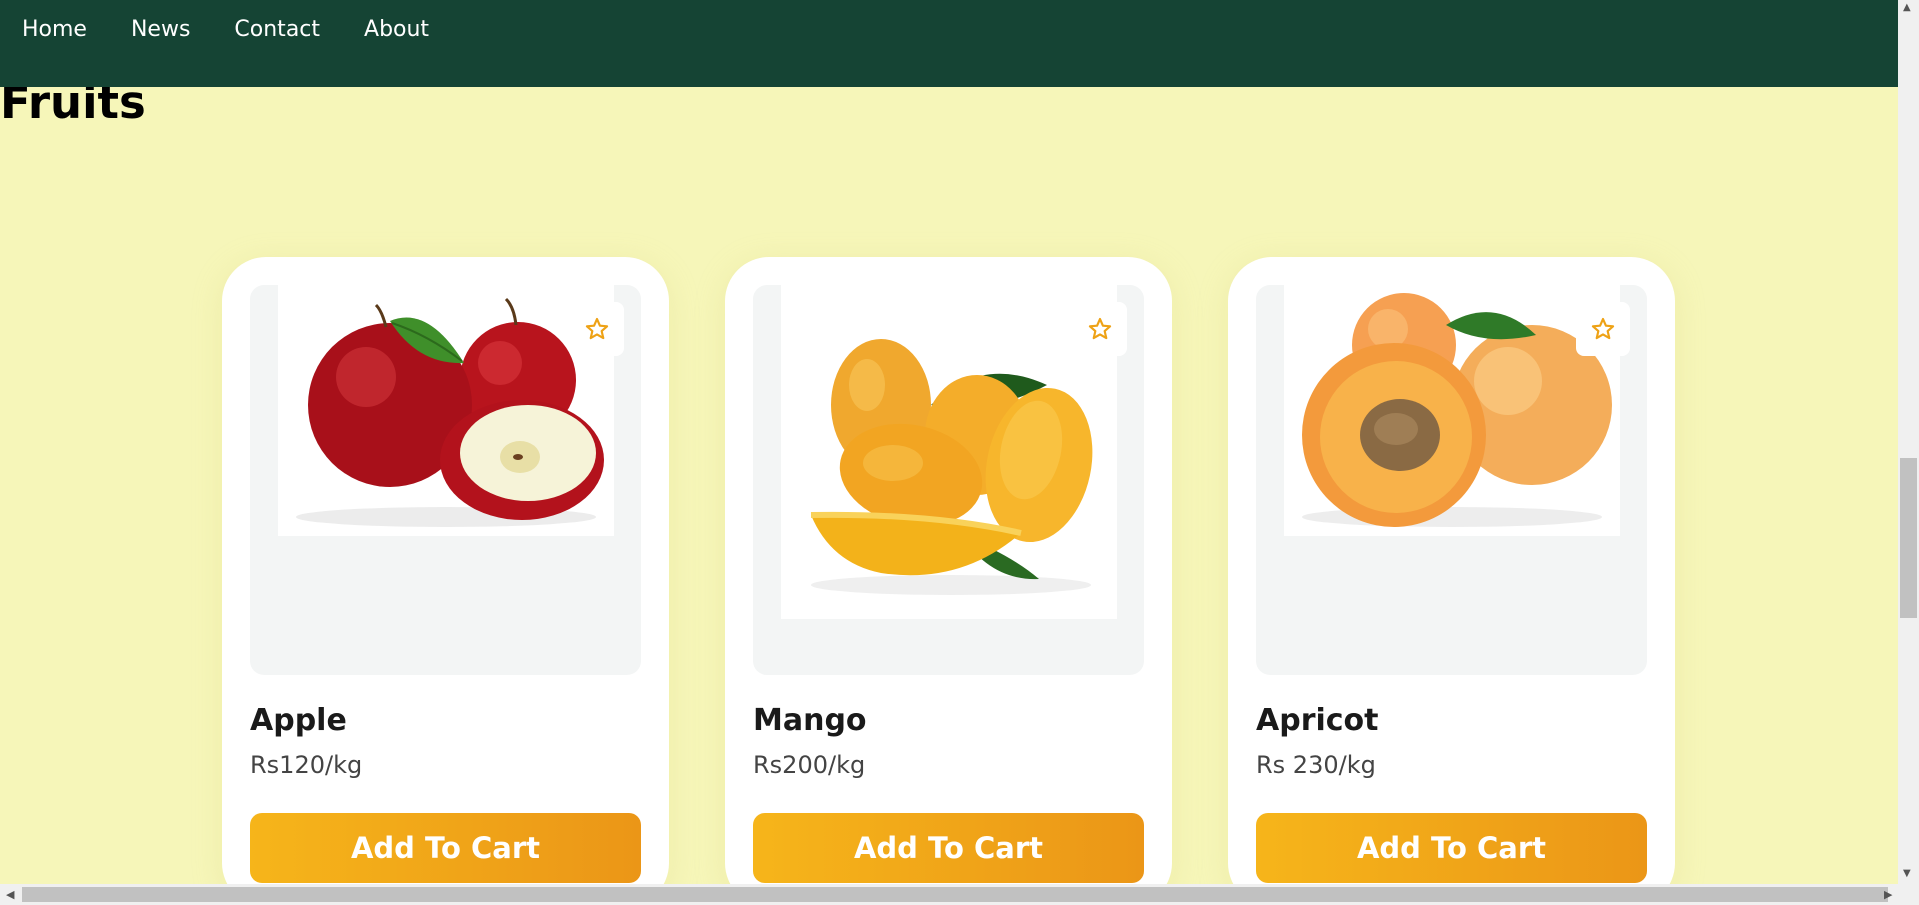 The image size is (1919, 905). Describe the element at coordinates (949, 452) in the screenshot. I see `mango-photo` at that location.